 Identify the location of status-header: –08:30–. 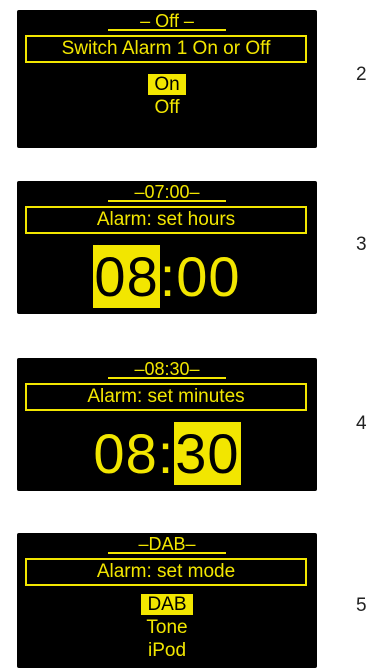
(167, 369).